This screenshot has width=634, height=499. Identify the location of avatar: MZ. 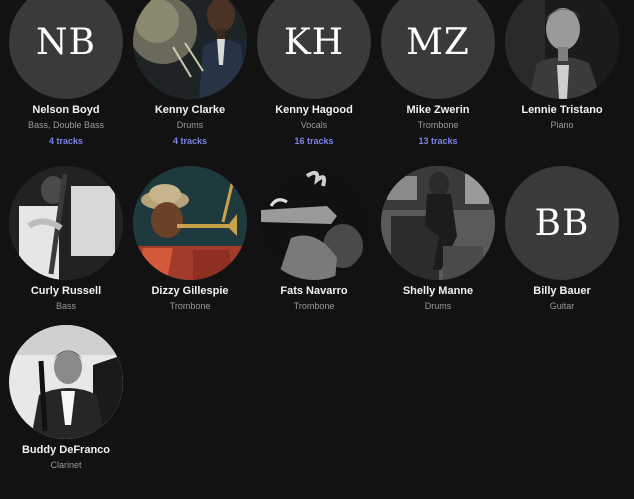
(438, 49).